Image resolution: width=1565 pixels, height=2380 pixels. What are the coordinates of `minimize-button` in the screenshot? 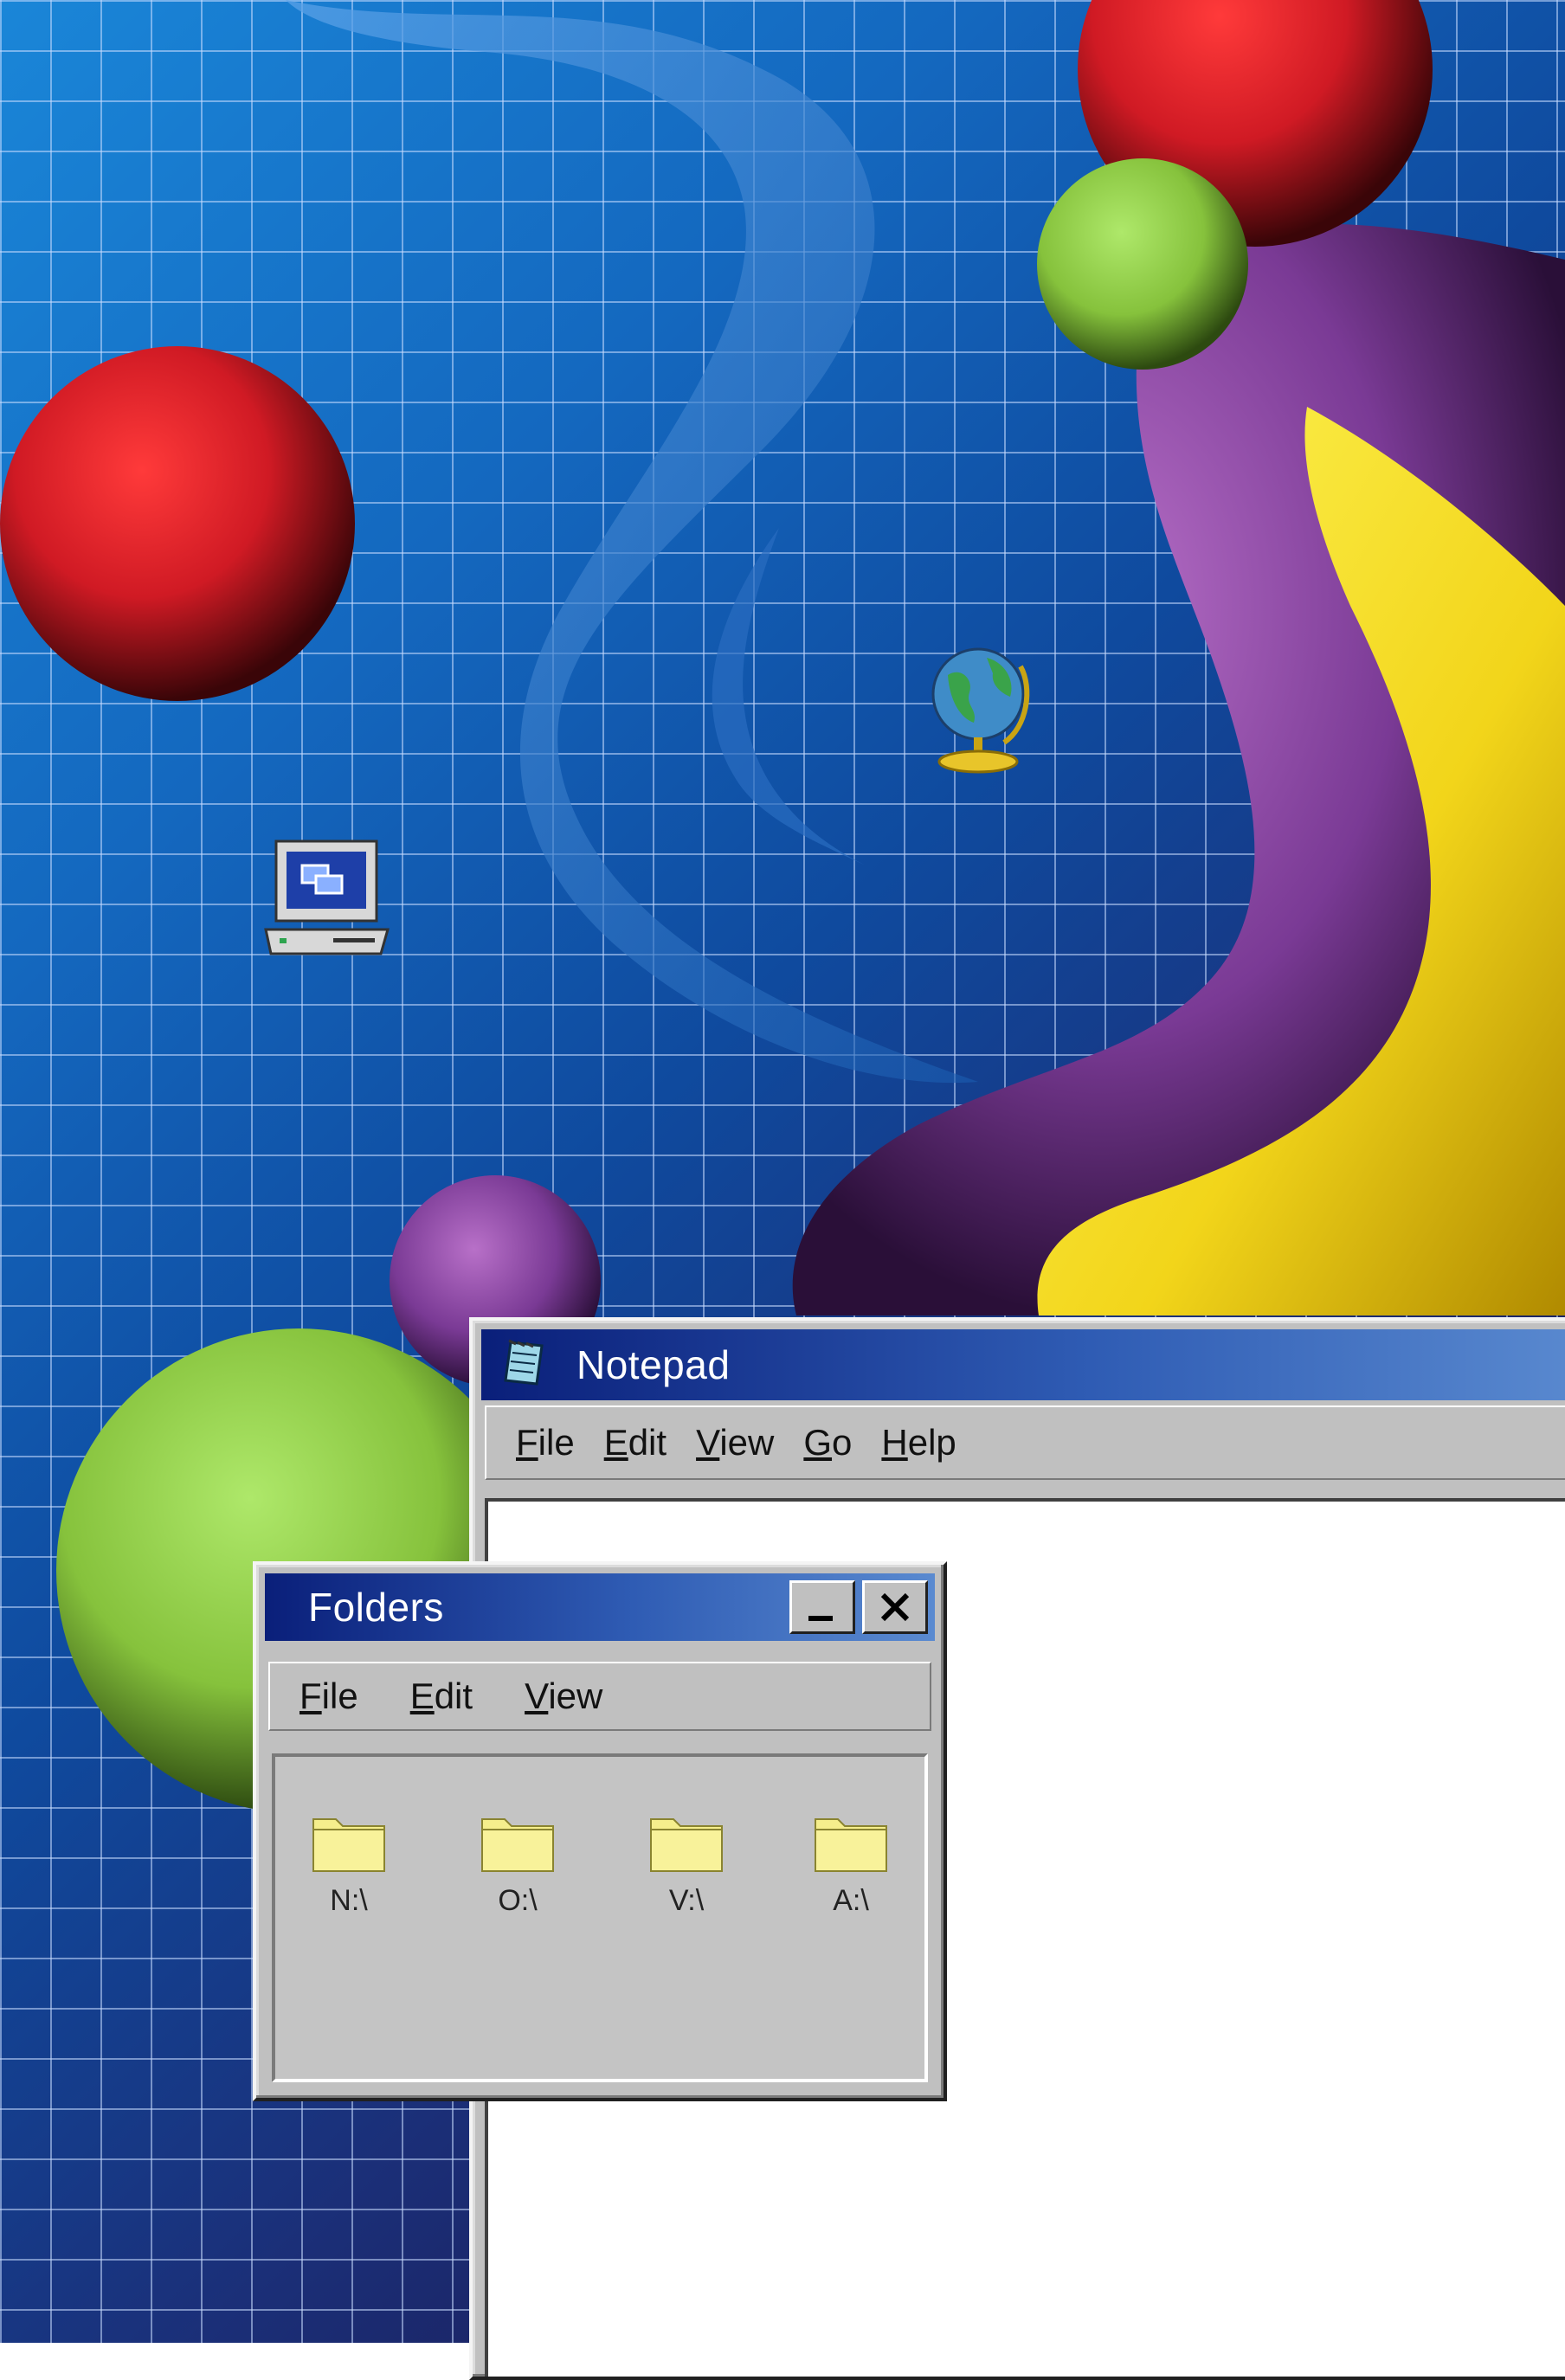 It's located at (822, 1607).